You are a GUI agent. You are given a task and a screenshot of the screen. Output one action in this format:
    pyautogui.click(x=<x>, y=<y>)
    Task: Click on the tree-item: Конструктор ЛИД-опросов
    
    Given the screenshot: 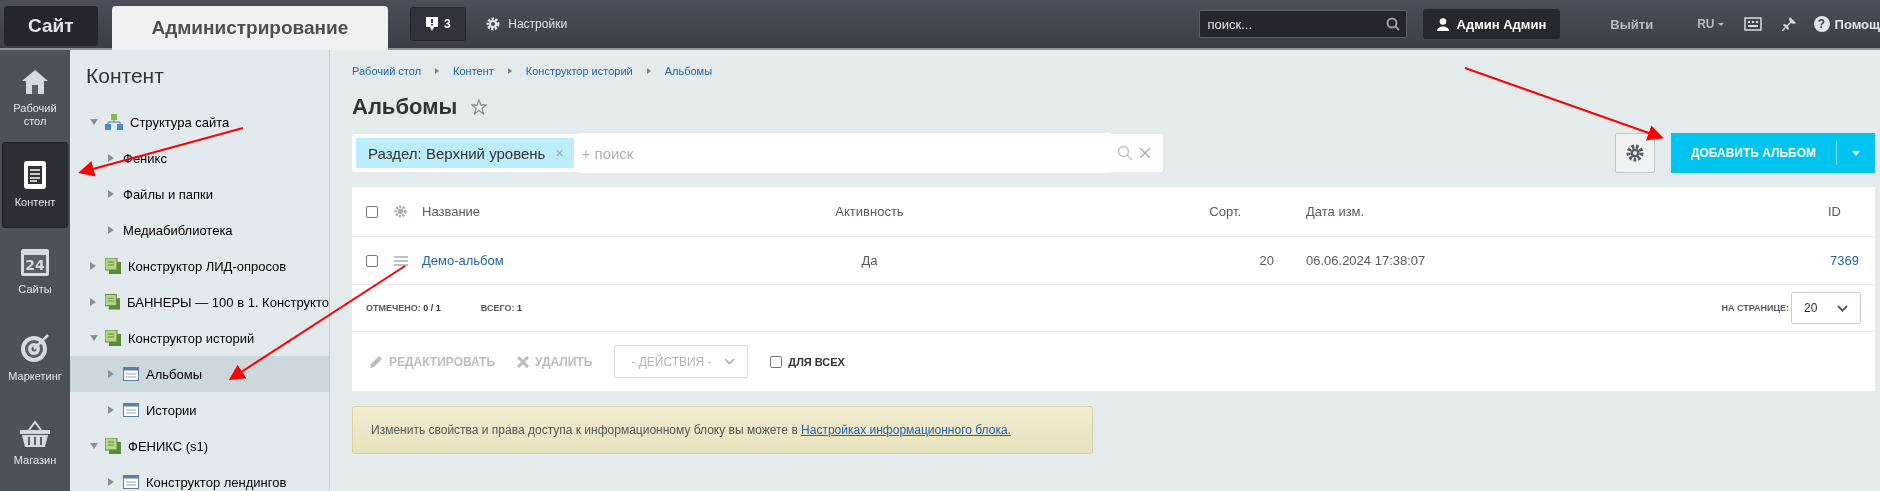 What is the action you would take?
    pyautogui.click(x=199, y=266)
    